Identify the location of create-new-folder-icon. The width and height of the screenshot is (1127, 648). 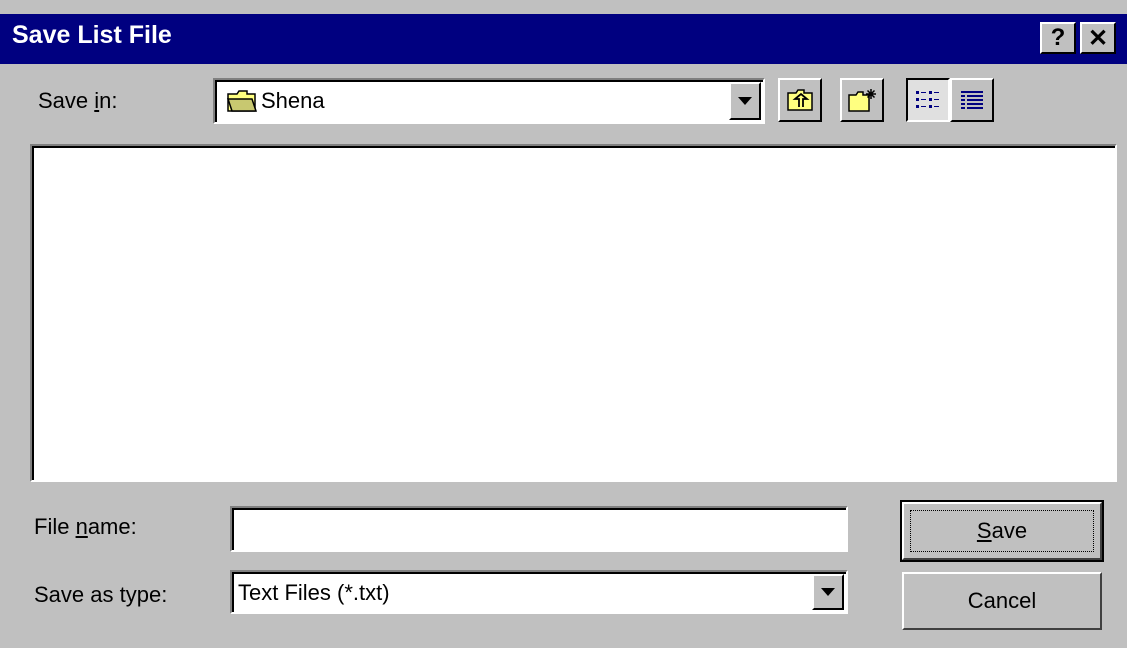
(862, 100).